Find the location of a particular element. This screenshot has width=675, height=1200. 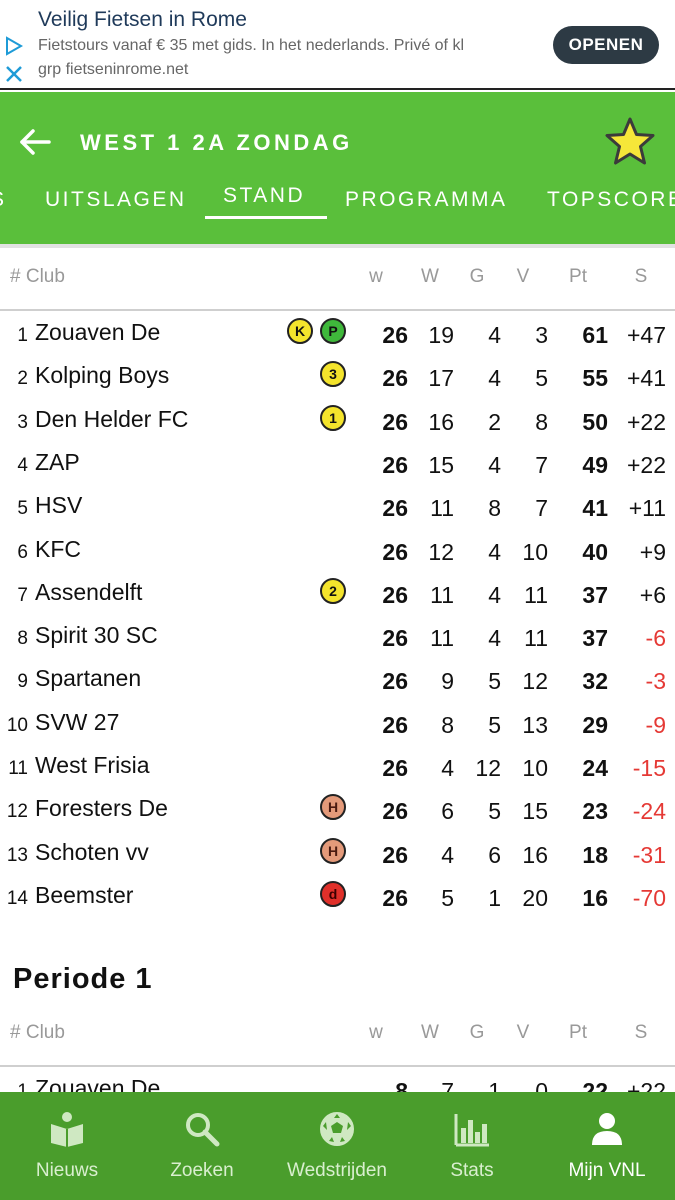

won: 6 is located at coordinates (447, 811).